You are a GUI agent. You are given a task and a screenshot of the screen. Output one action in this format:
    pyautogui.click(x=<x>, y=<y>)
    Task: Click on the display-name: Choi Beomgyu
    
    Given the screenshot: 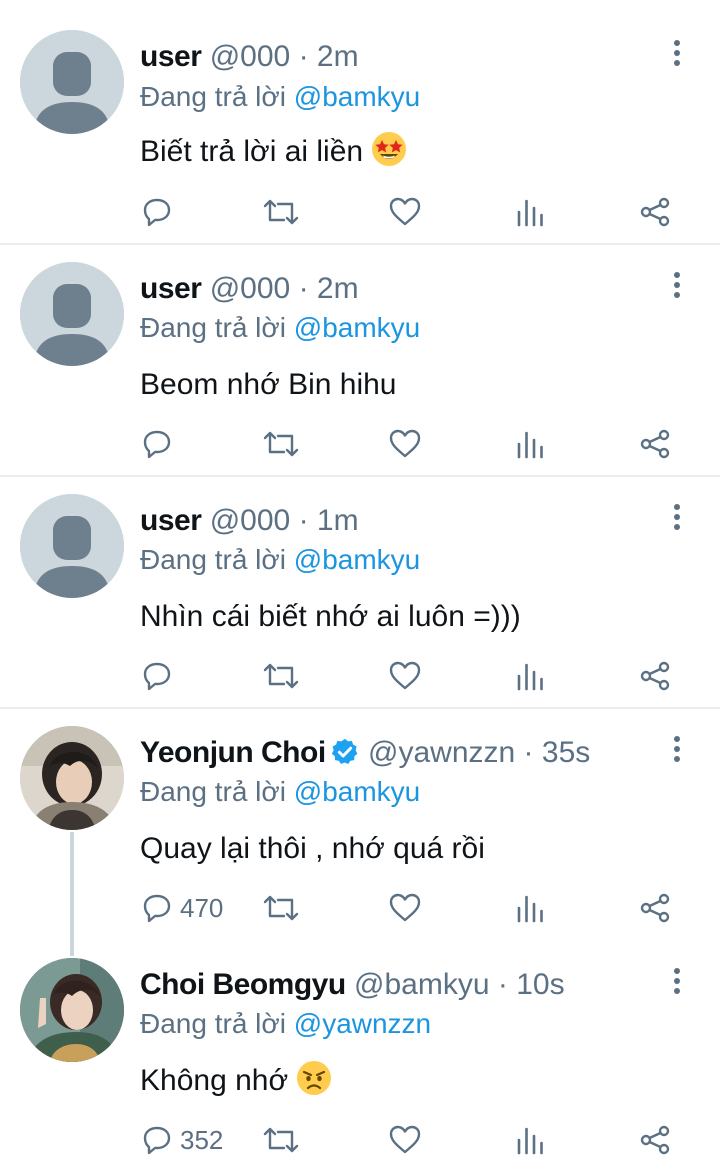 What is the action you would take?
    pyautogui.click(x=243, y=984)
    